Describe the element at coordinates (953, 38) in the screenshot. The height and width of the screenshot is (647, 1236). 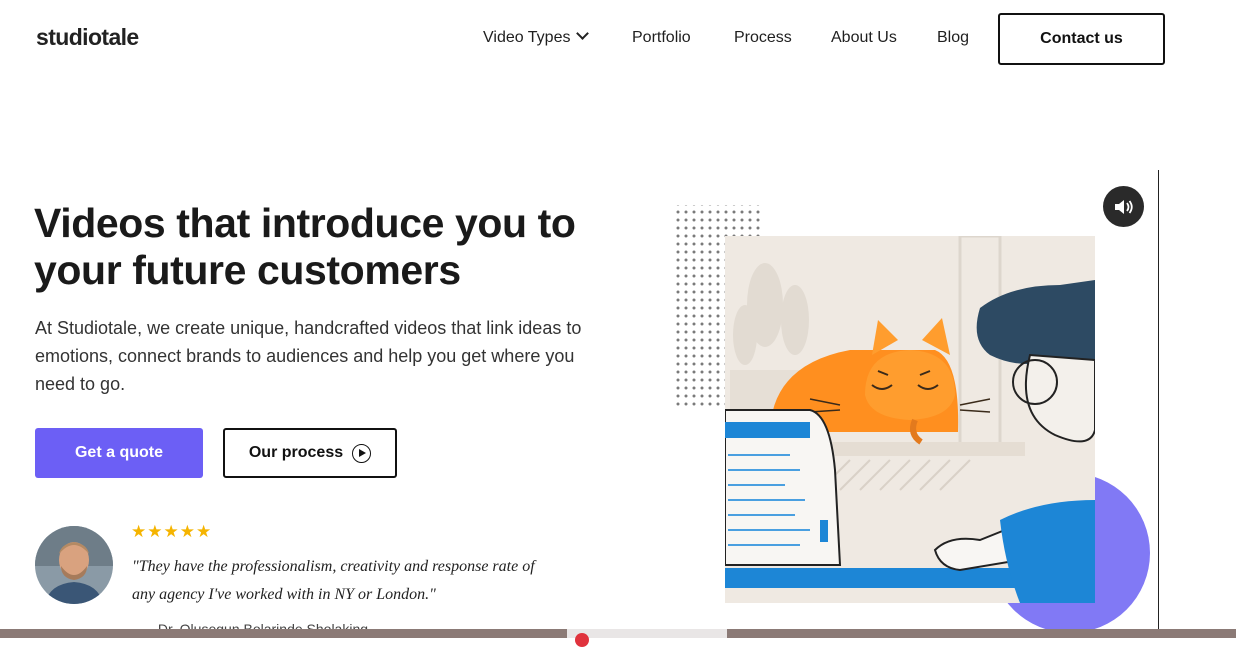
I see `nav-blog: Blog` at that location.